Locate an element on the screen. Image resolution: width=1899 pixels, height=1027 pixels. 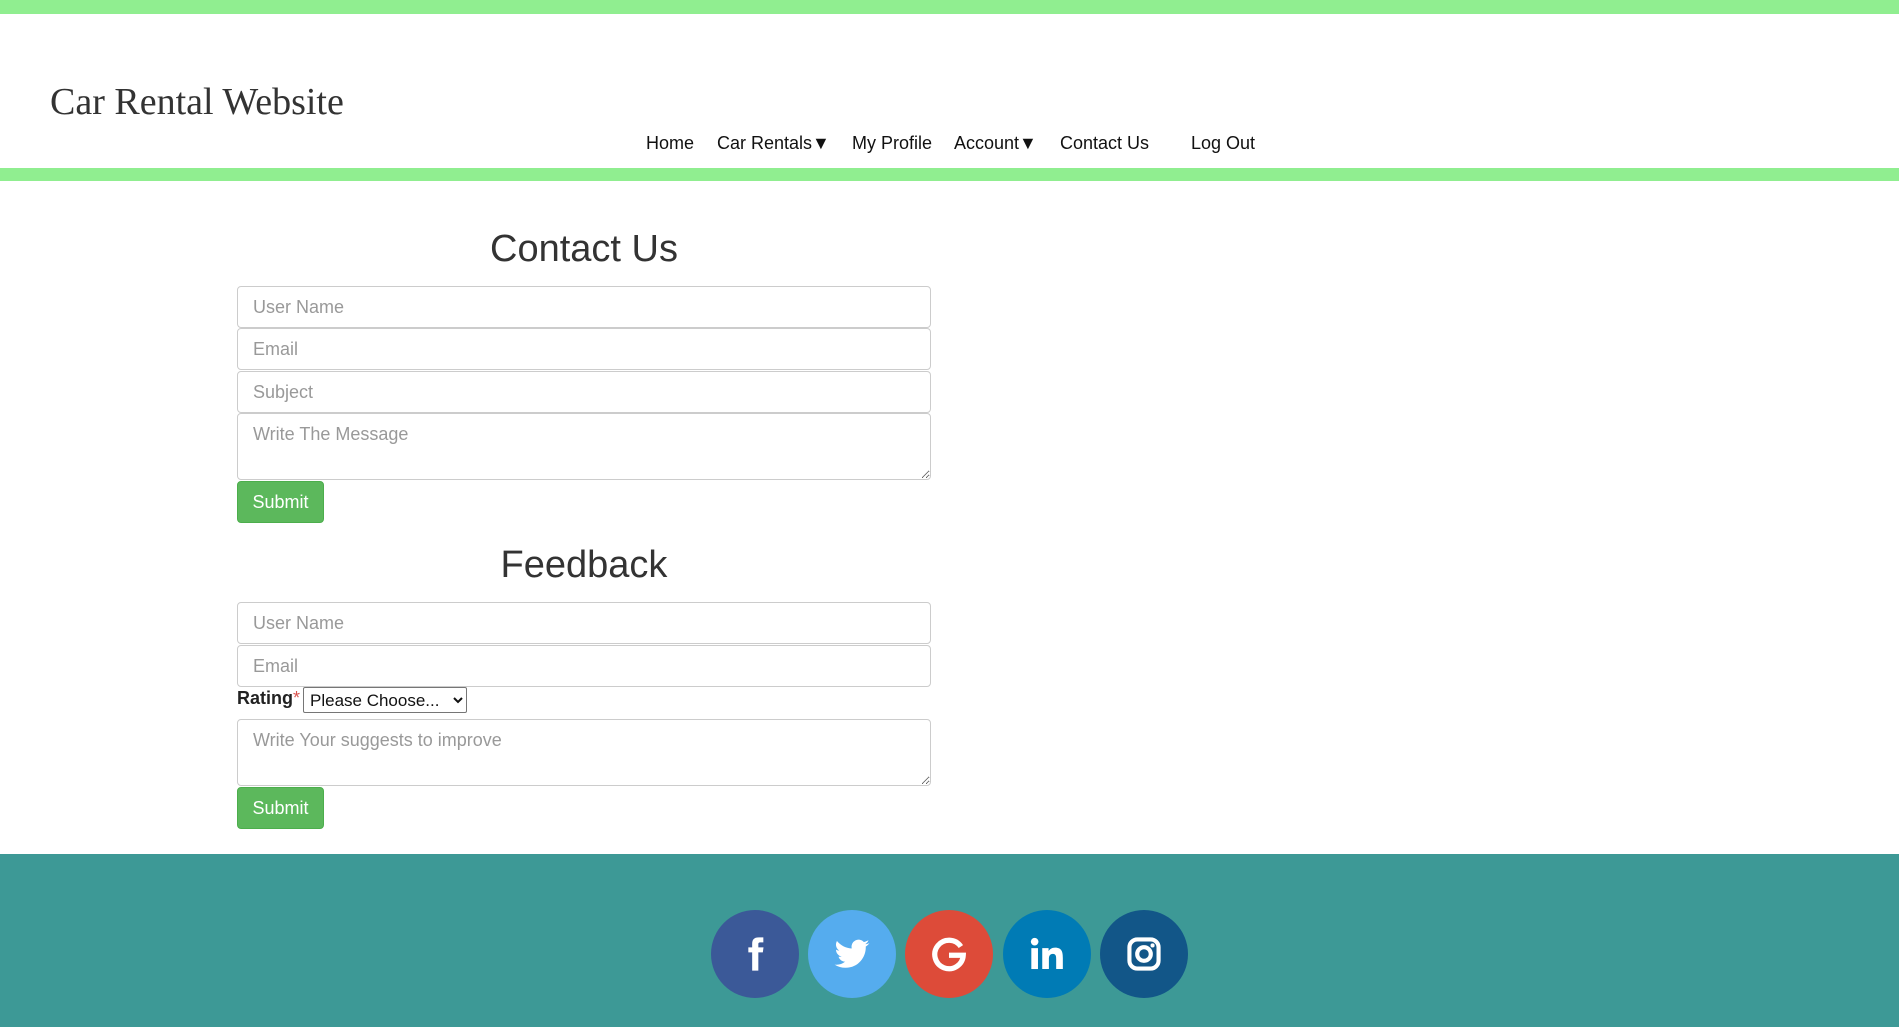
feedback-username-input is located at coordinates (584, 623).